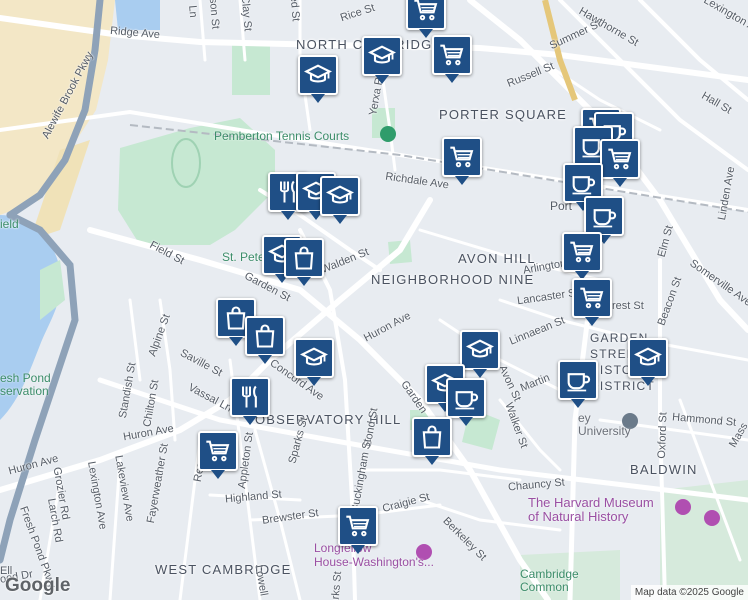  Describe the element at coordinates (591, 510) in the screenshot. I see `label-harvard-museum: The Harvard Museum of Natural History` at that location.